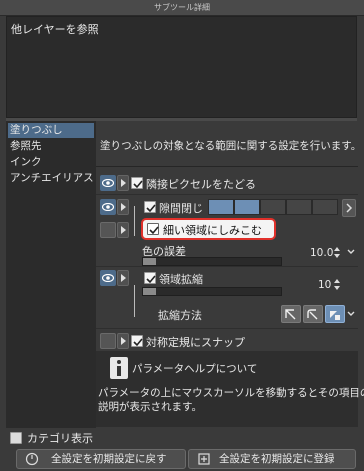 Image resolution: width=364 pixels, height=471 pixels. Describe the element at coordinates (181, 279) in the screenshot. I see `area-scale-label: 領域拡縮` at that location.